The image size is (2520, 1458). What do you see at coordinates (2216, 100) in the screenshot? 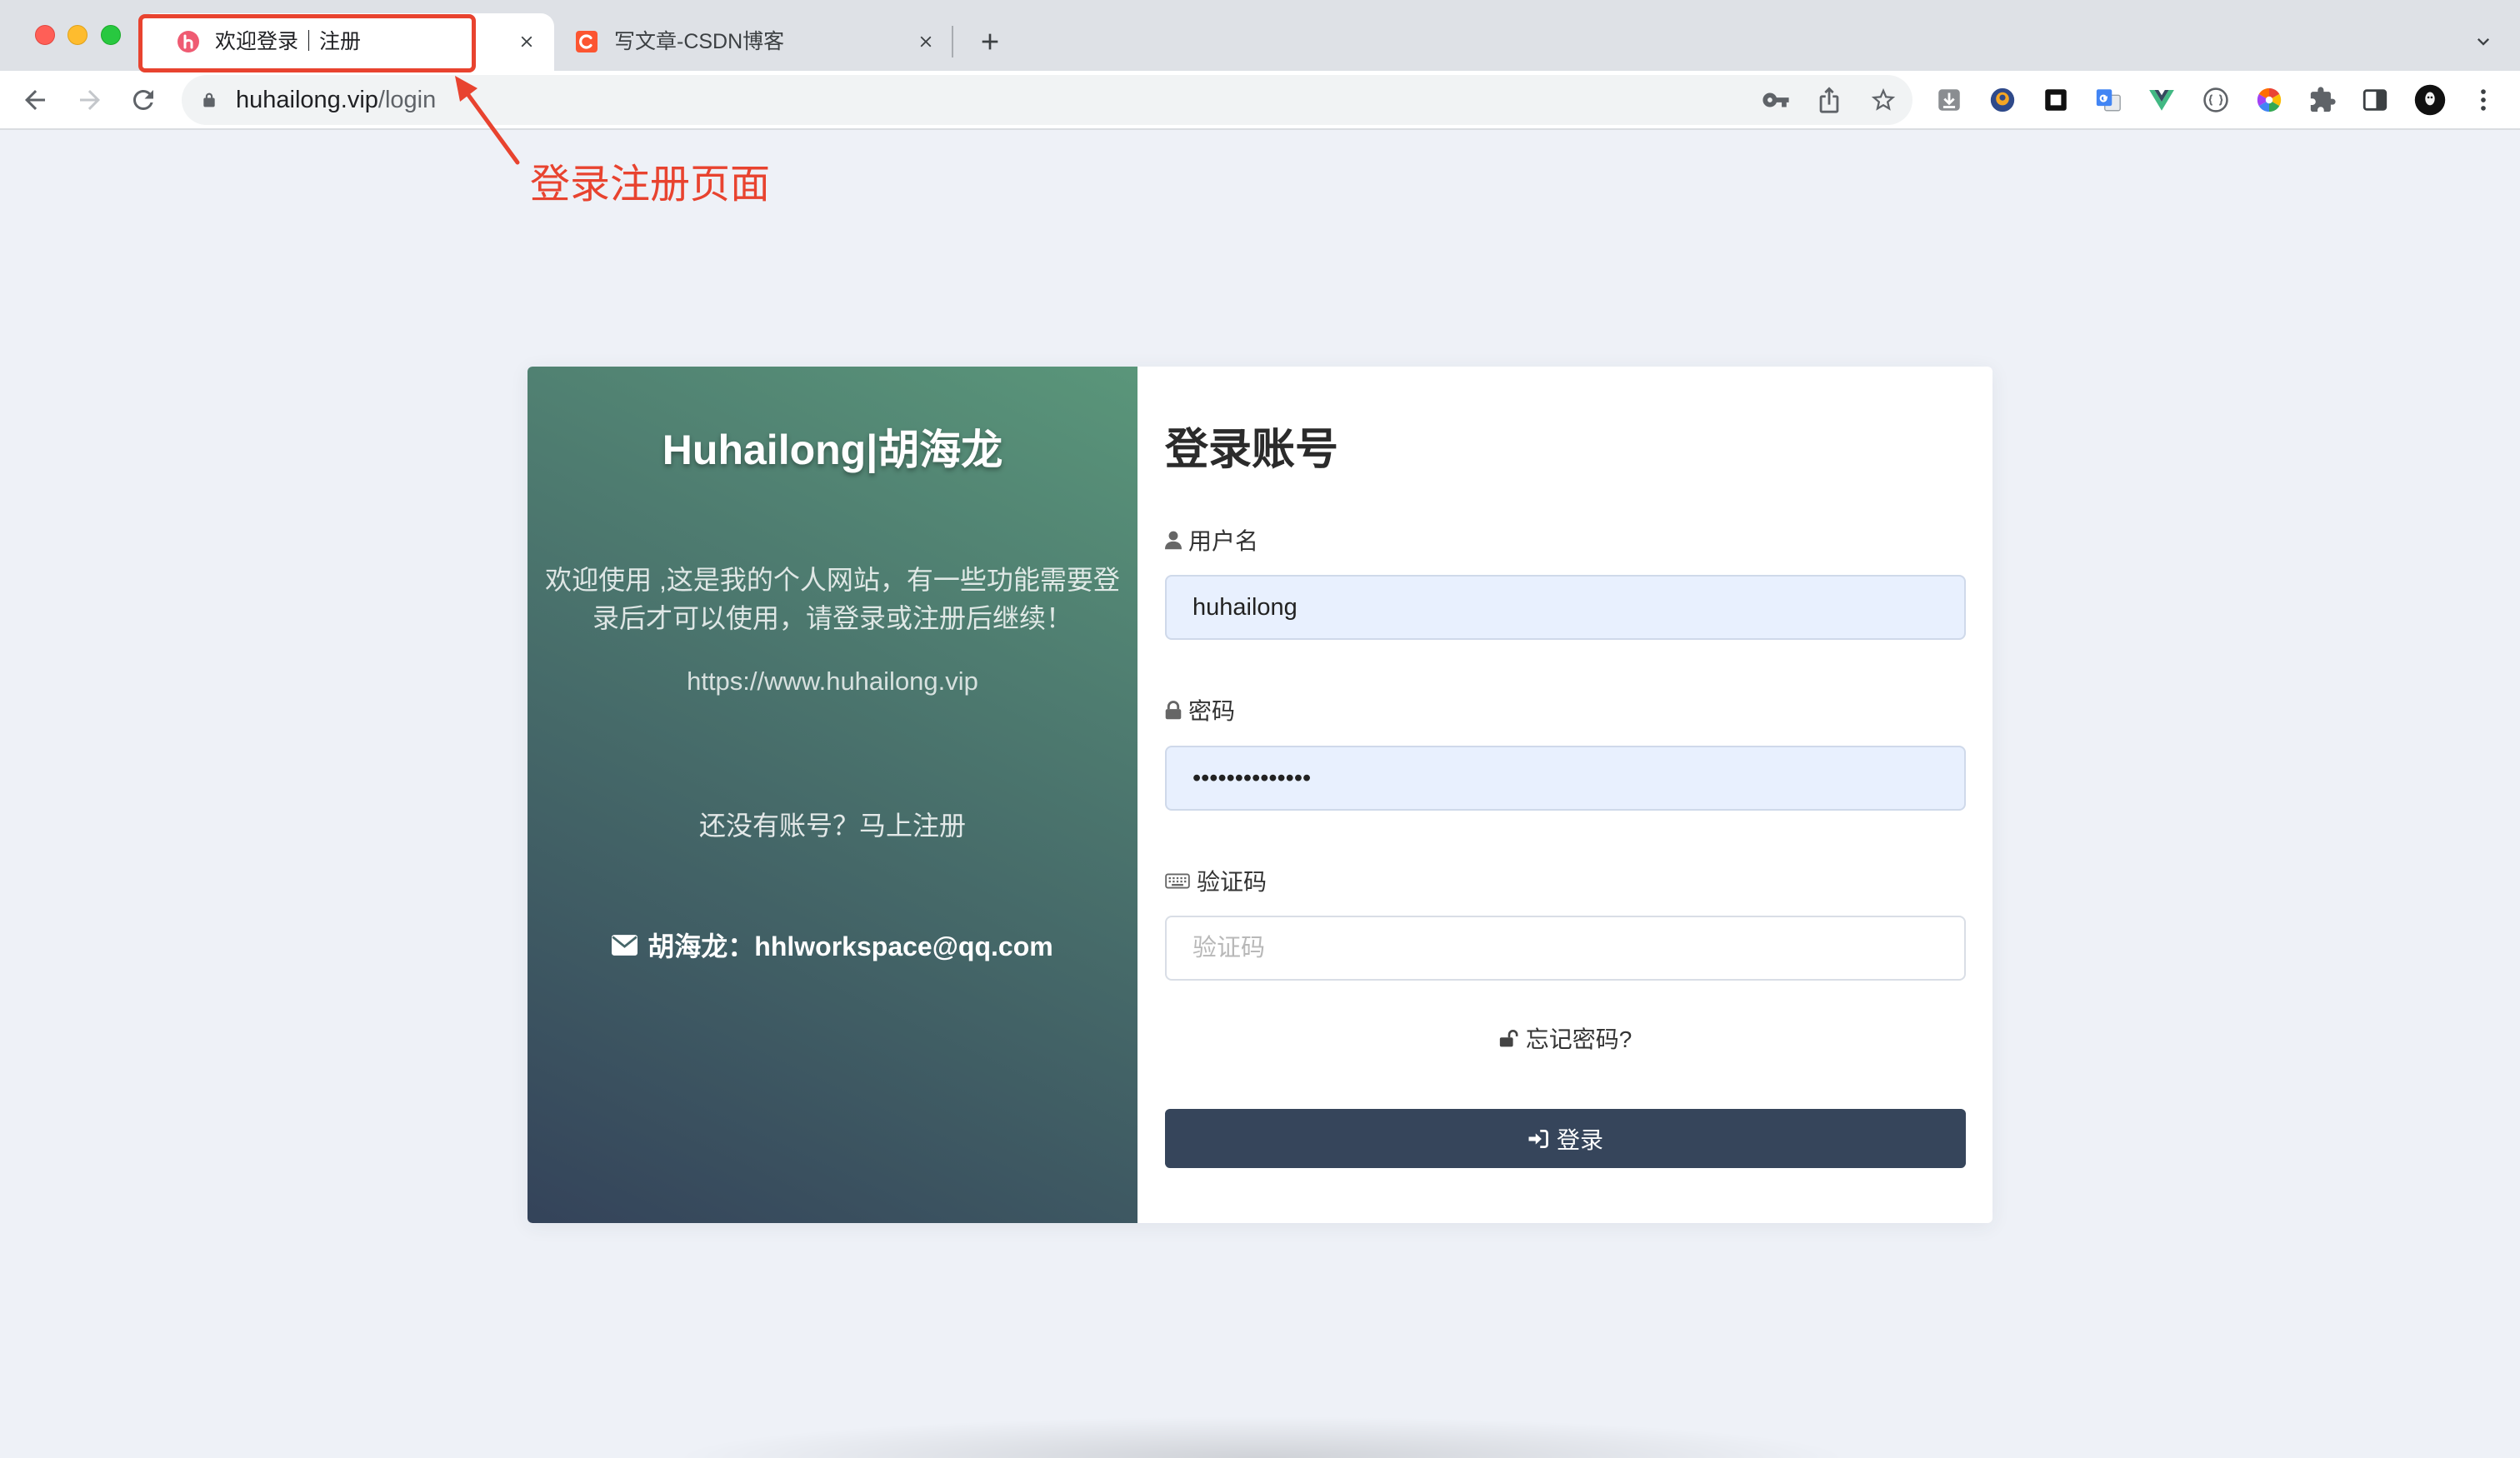
I see `braces-extension-icon` at bounding box center [2216, 100].